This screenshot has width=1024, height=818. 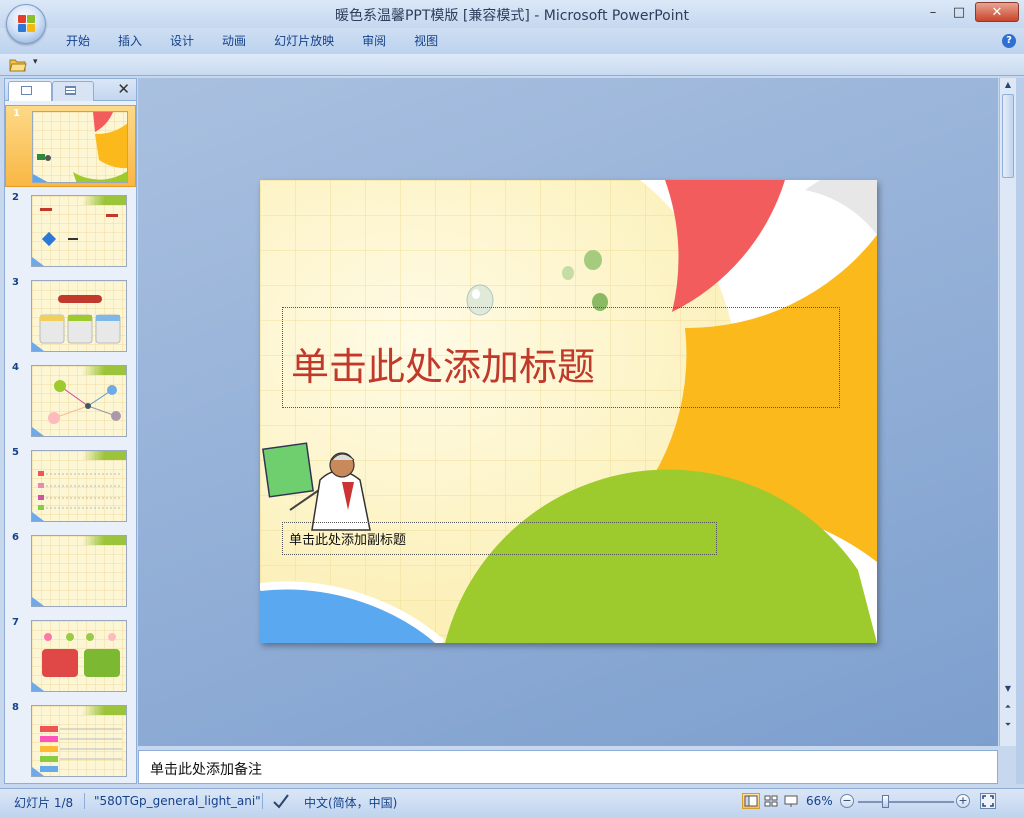 I want to click on spellcheck-icon, so click(x=281, y=801).